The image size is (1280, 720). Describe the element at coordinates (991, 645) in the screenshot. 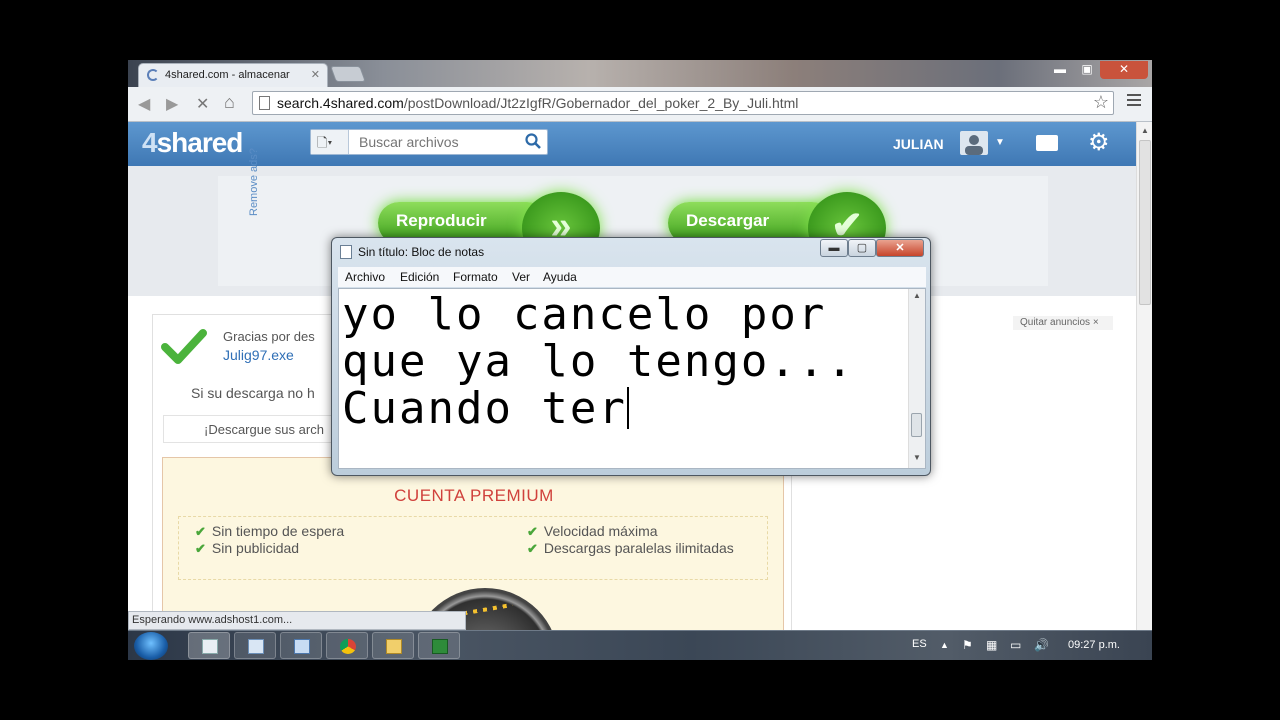

I see `device-icon: ▦` at that location.